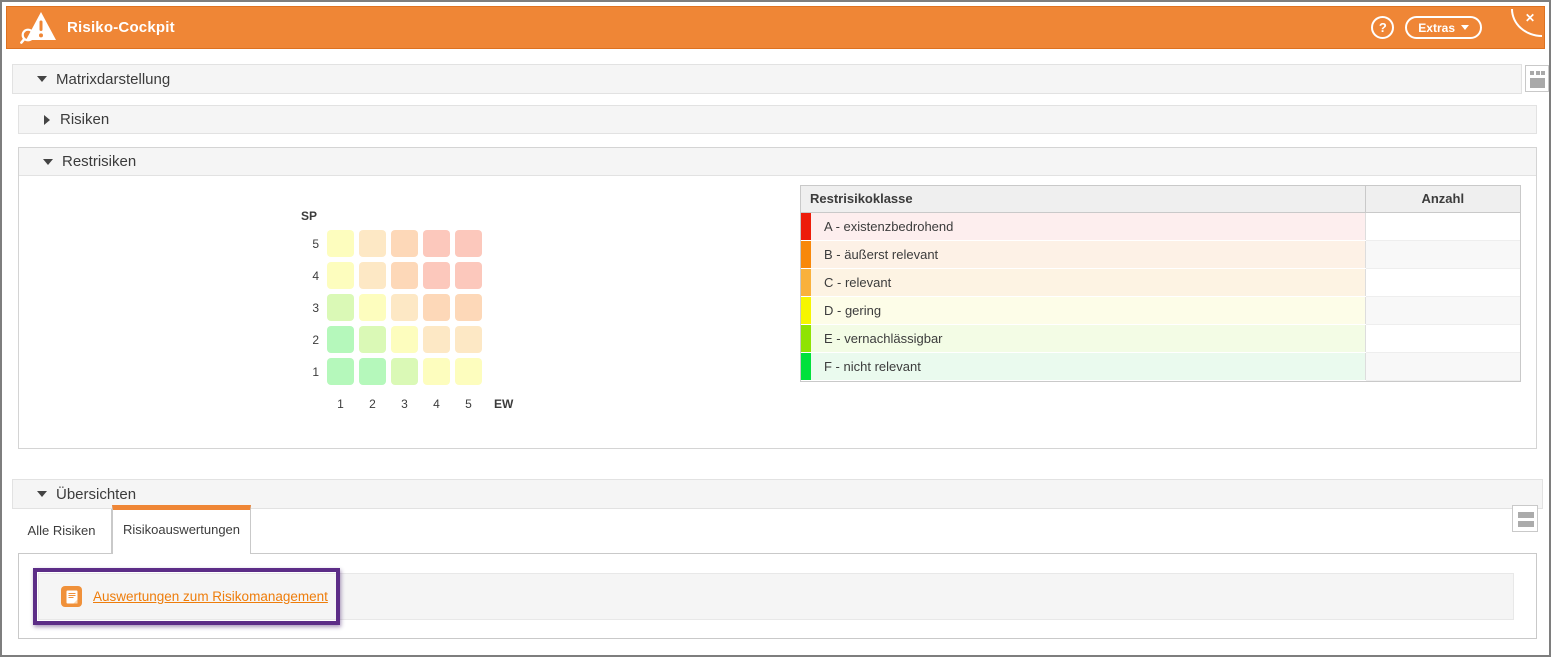 The width and height of the screenshot is (1551, 657). I want to click on section-risiken: Risiken, so click(777, 119).